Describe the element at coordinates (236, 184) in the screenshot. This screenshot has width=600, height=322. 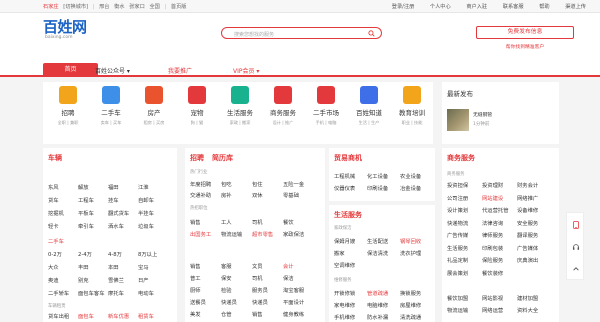
I see `category-link: 包吃` at that location.